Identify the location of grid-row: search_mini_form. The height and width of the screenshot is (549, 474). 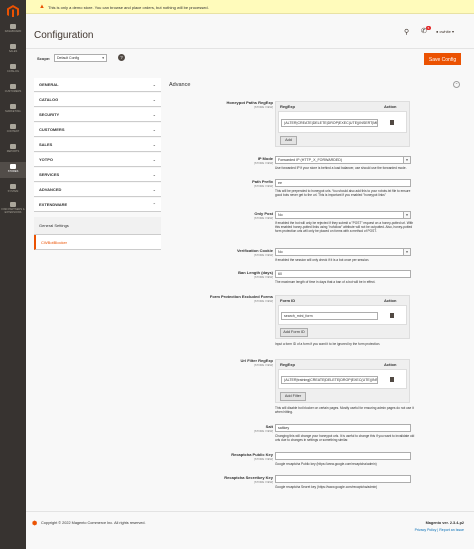
(342, 315).